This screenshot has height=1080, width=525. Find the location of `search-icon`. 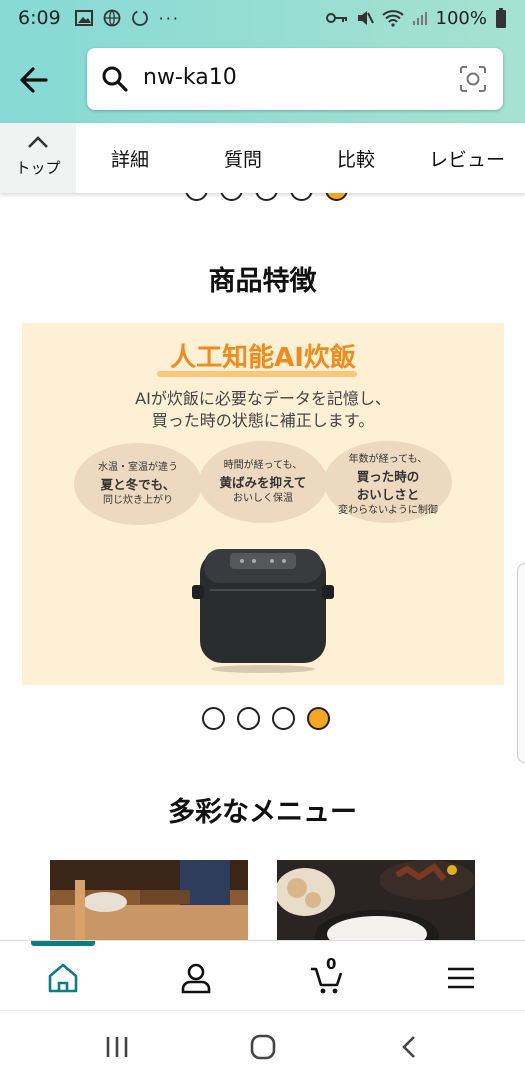

search-icon is located at coordinates (115, 79).